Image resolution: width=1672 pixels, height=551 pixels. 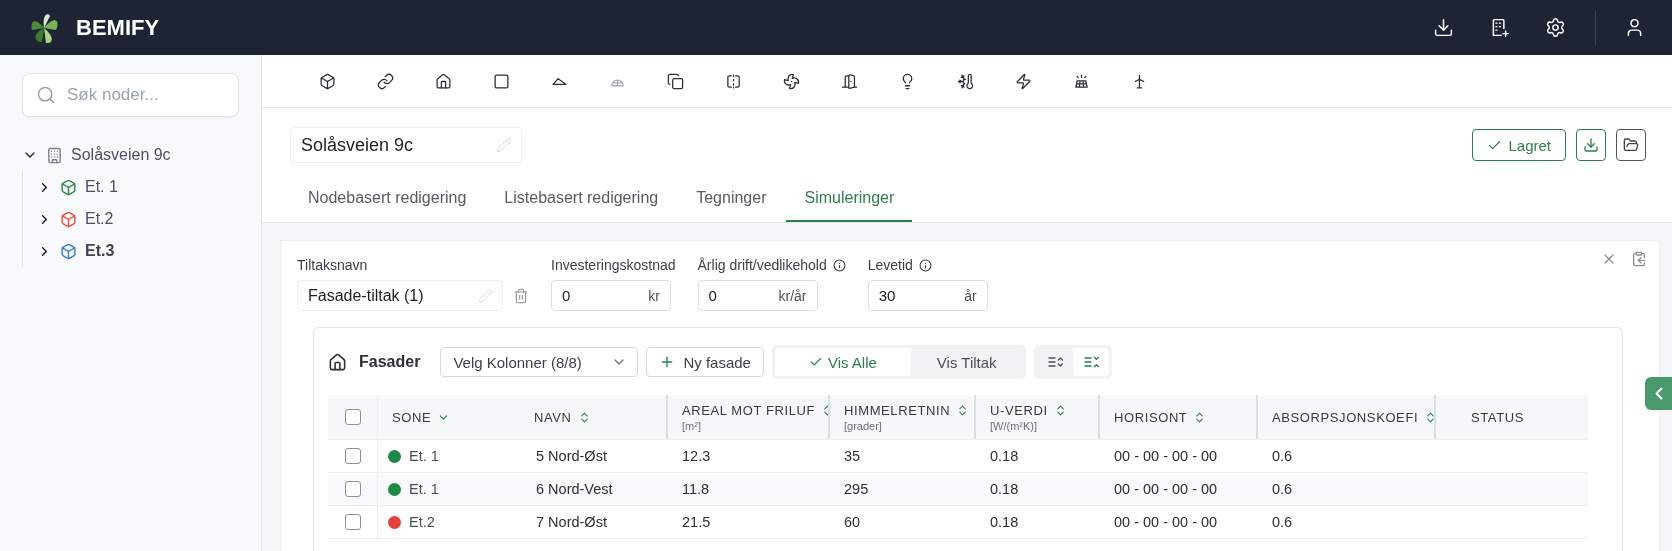 I want to click on table-cell: 6 Nord-Vest, so click(x=574, y=489).